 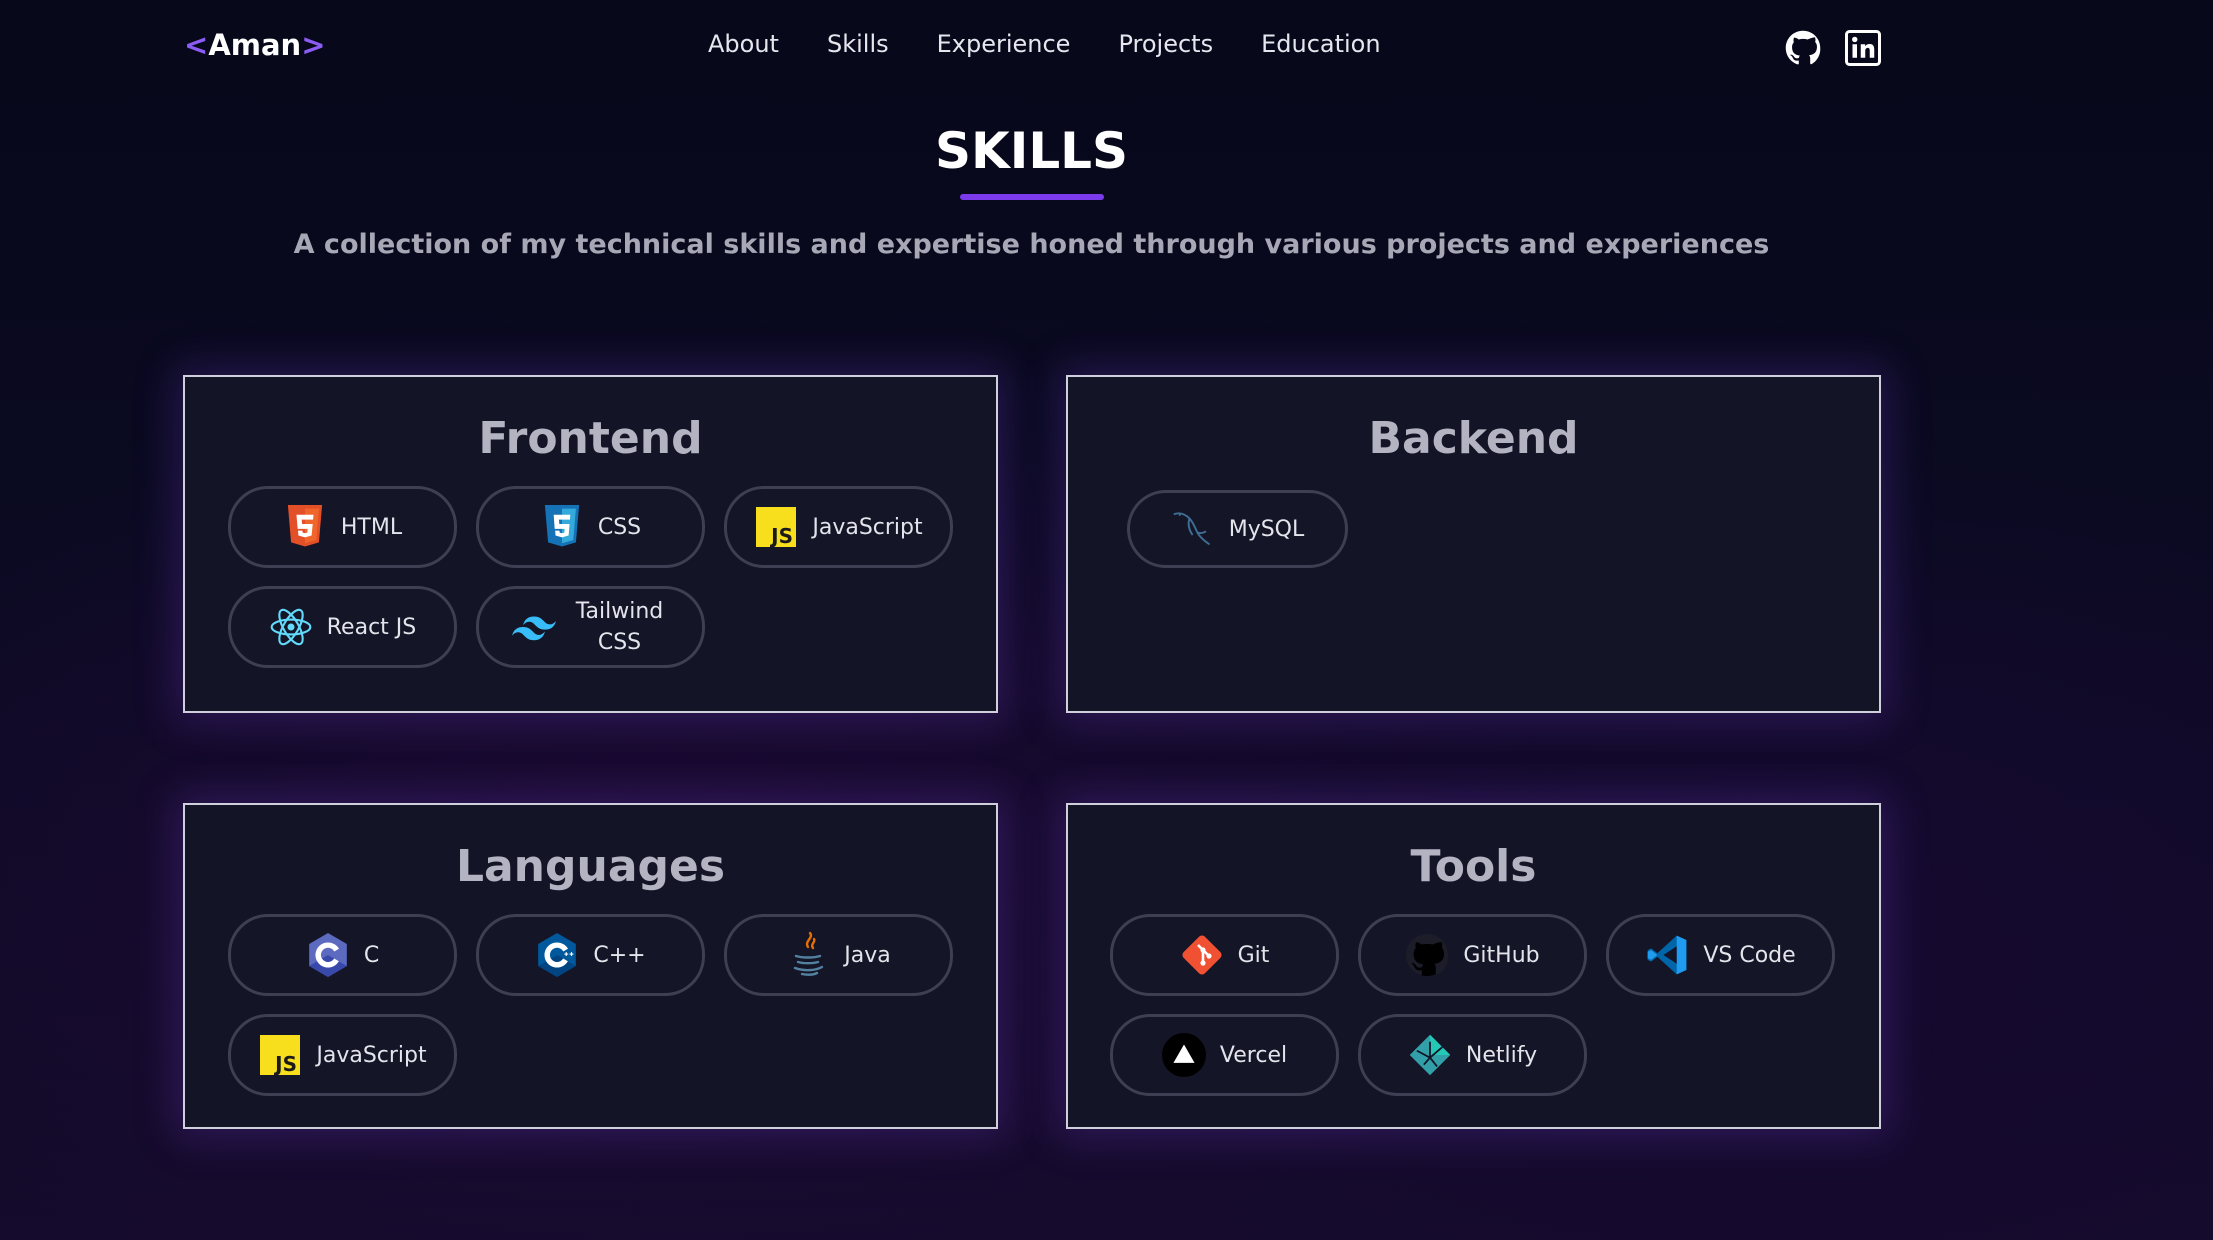 I want to click on skill-pill-github: GitHub, so click(x=1472, y=955).